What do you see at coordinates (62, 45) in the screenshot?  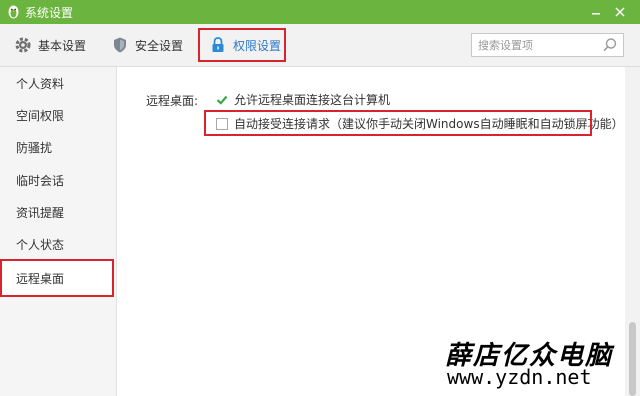 I see `tab-label: 基本设置` at bounding box center [62, 45].